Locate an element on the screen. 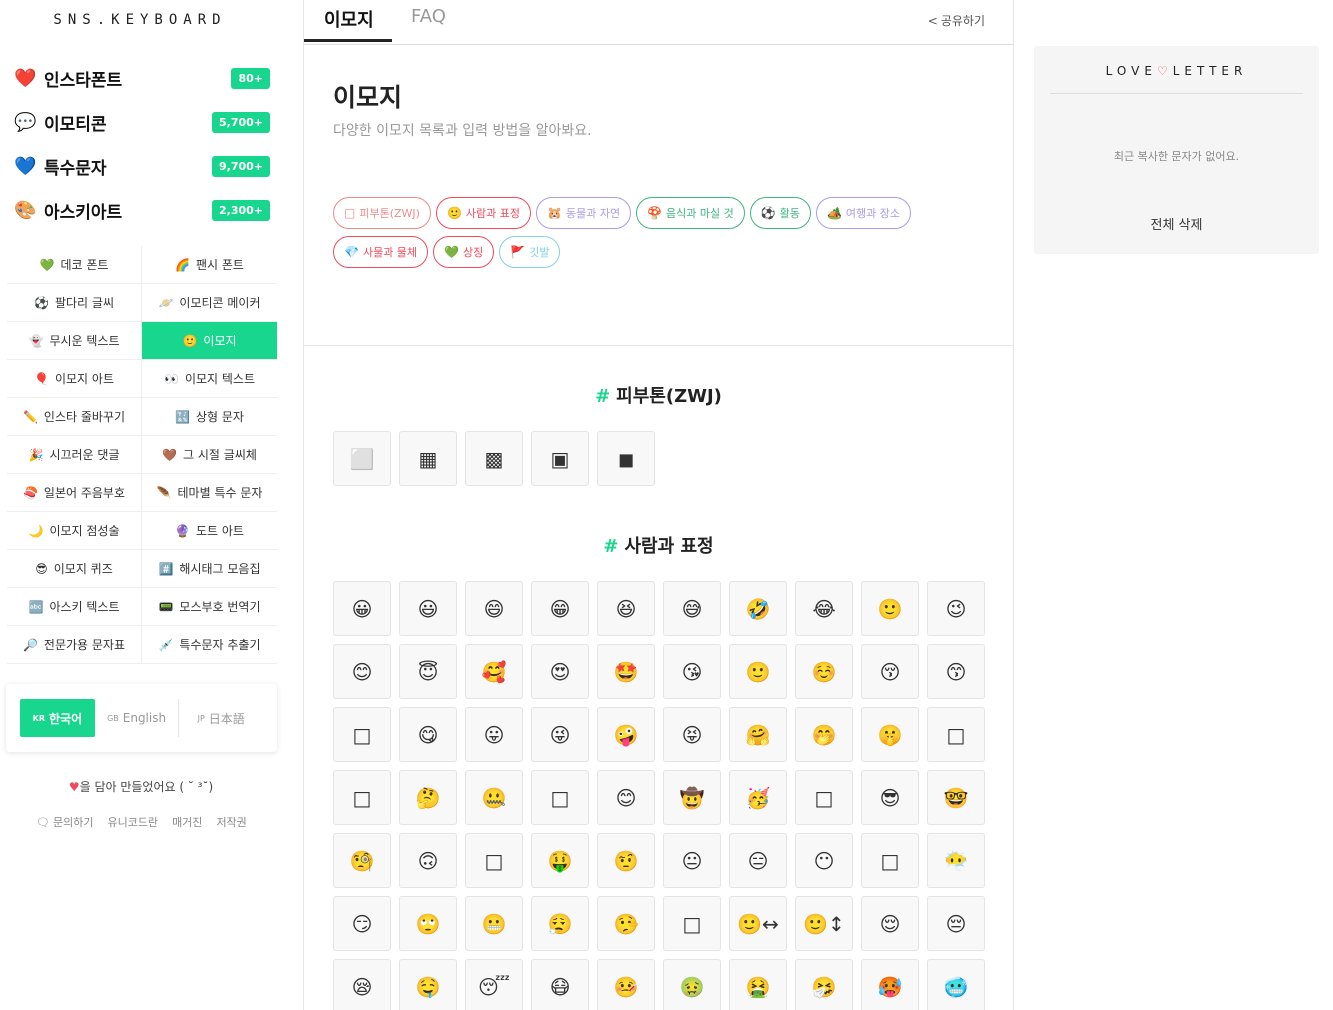 Image resolution: width=1333 pixels, height=1010 pixels. category-chip: 💎 사물과 물체 is located at coordinates (381, 252).